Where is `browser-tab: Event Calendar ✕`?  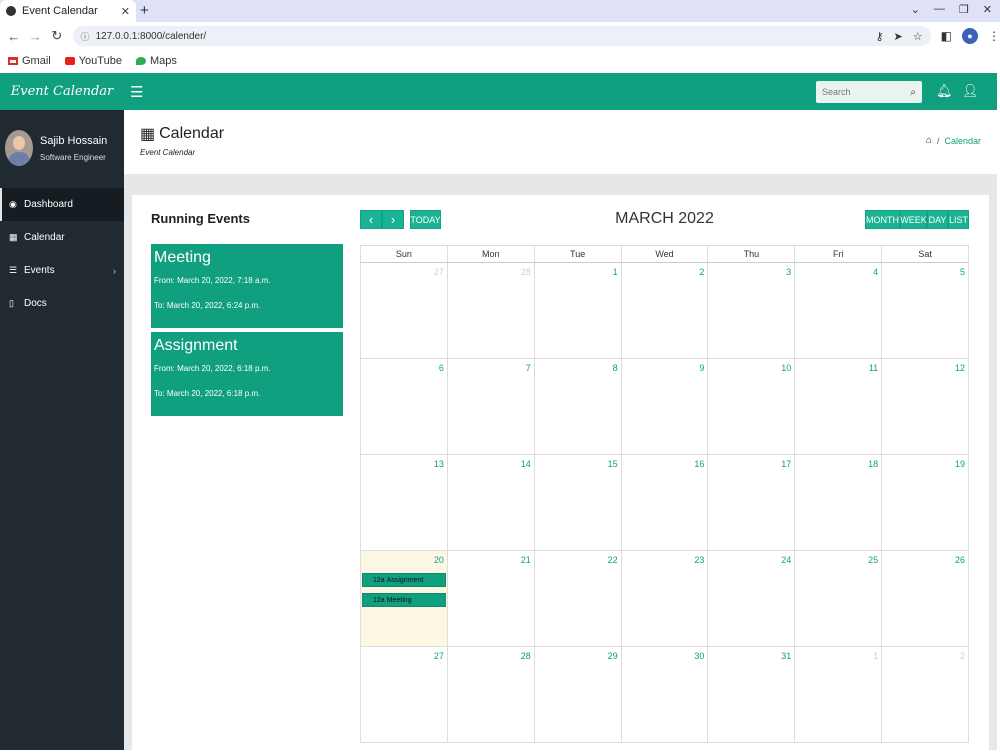 browser-tab: Event Calendar ✕ is located at coordinates (68, 11).